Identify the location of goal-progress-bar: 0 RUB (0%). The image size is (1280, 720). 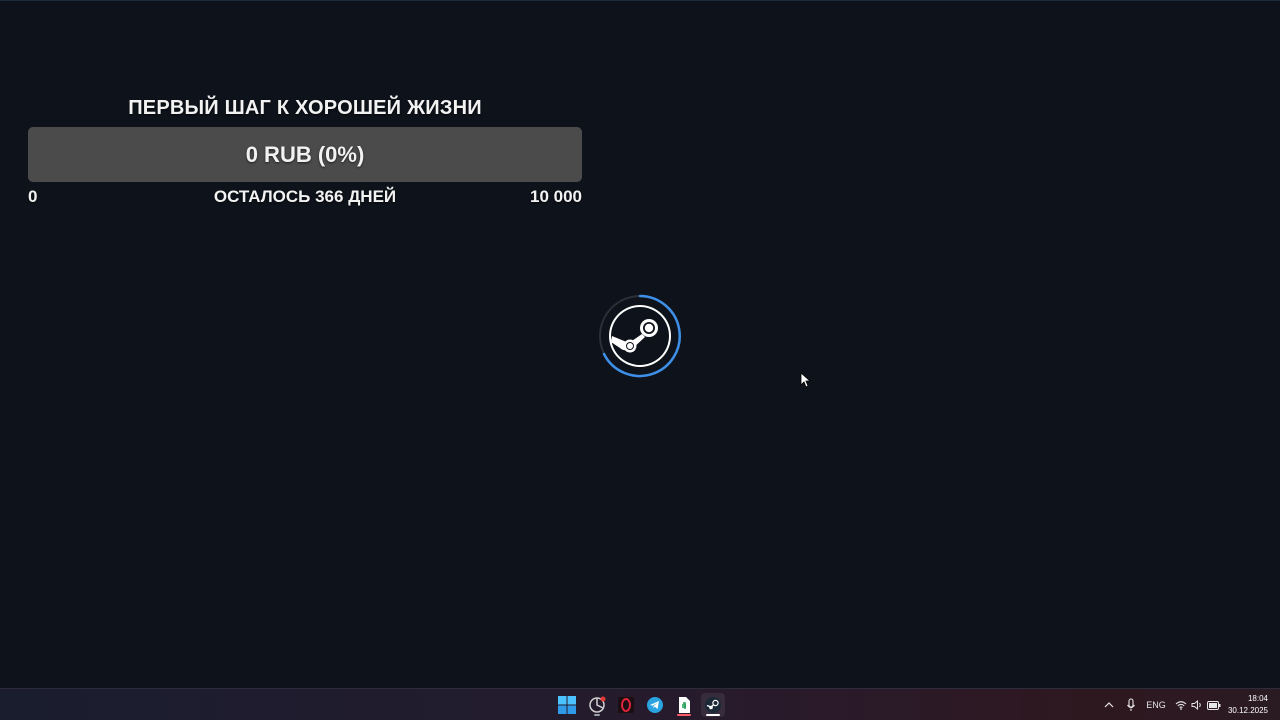
(305, 154).